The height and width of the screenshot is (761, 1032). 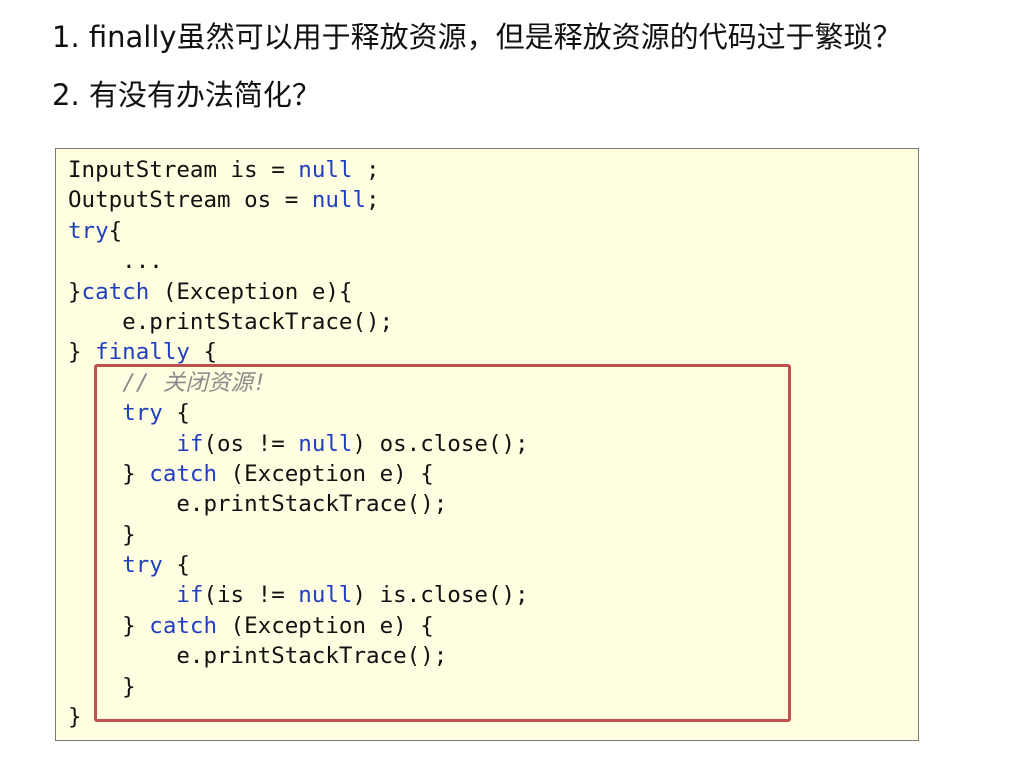 What do you see at coordinates (440, 443) in the screenshot?
I see `code-token: ) os.close();` at bounding box center [440, 443].